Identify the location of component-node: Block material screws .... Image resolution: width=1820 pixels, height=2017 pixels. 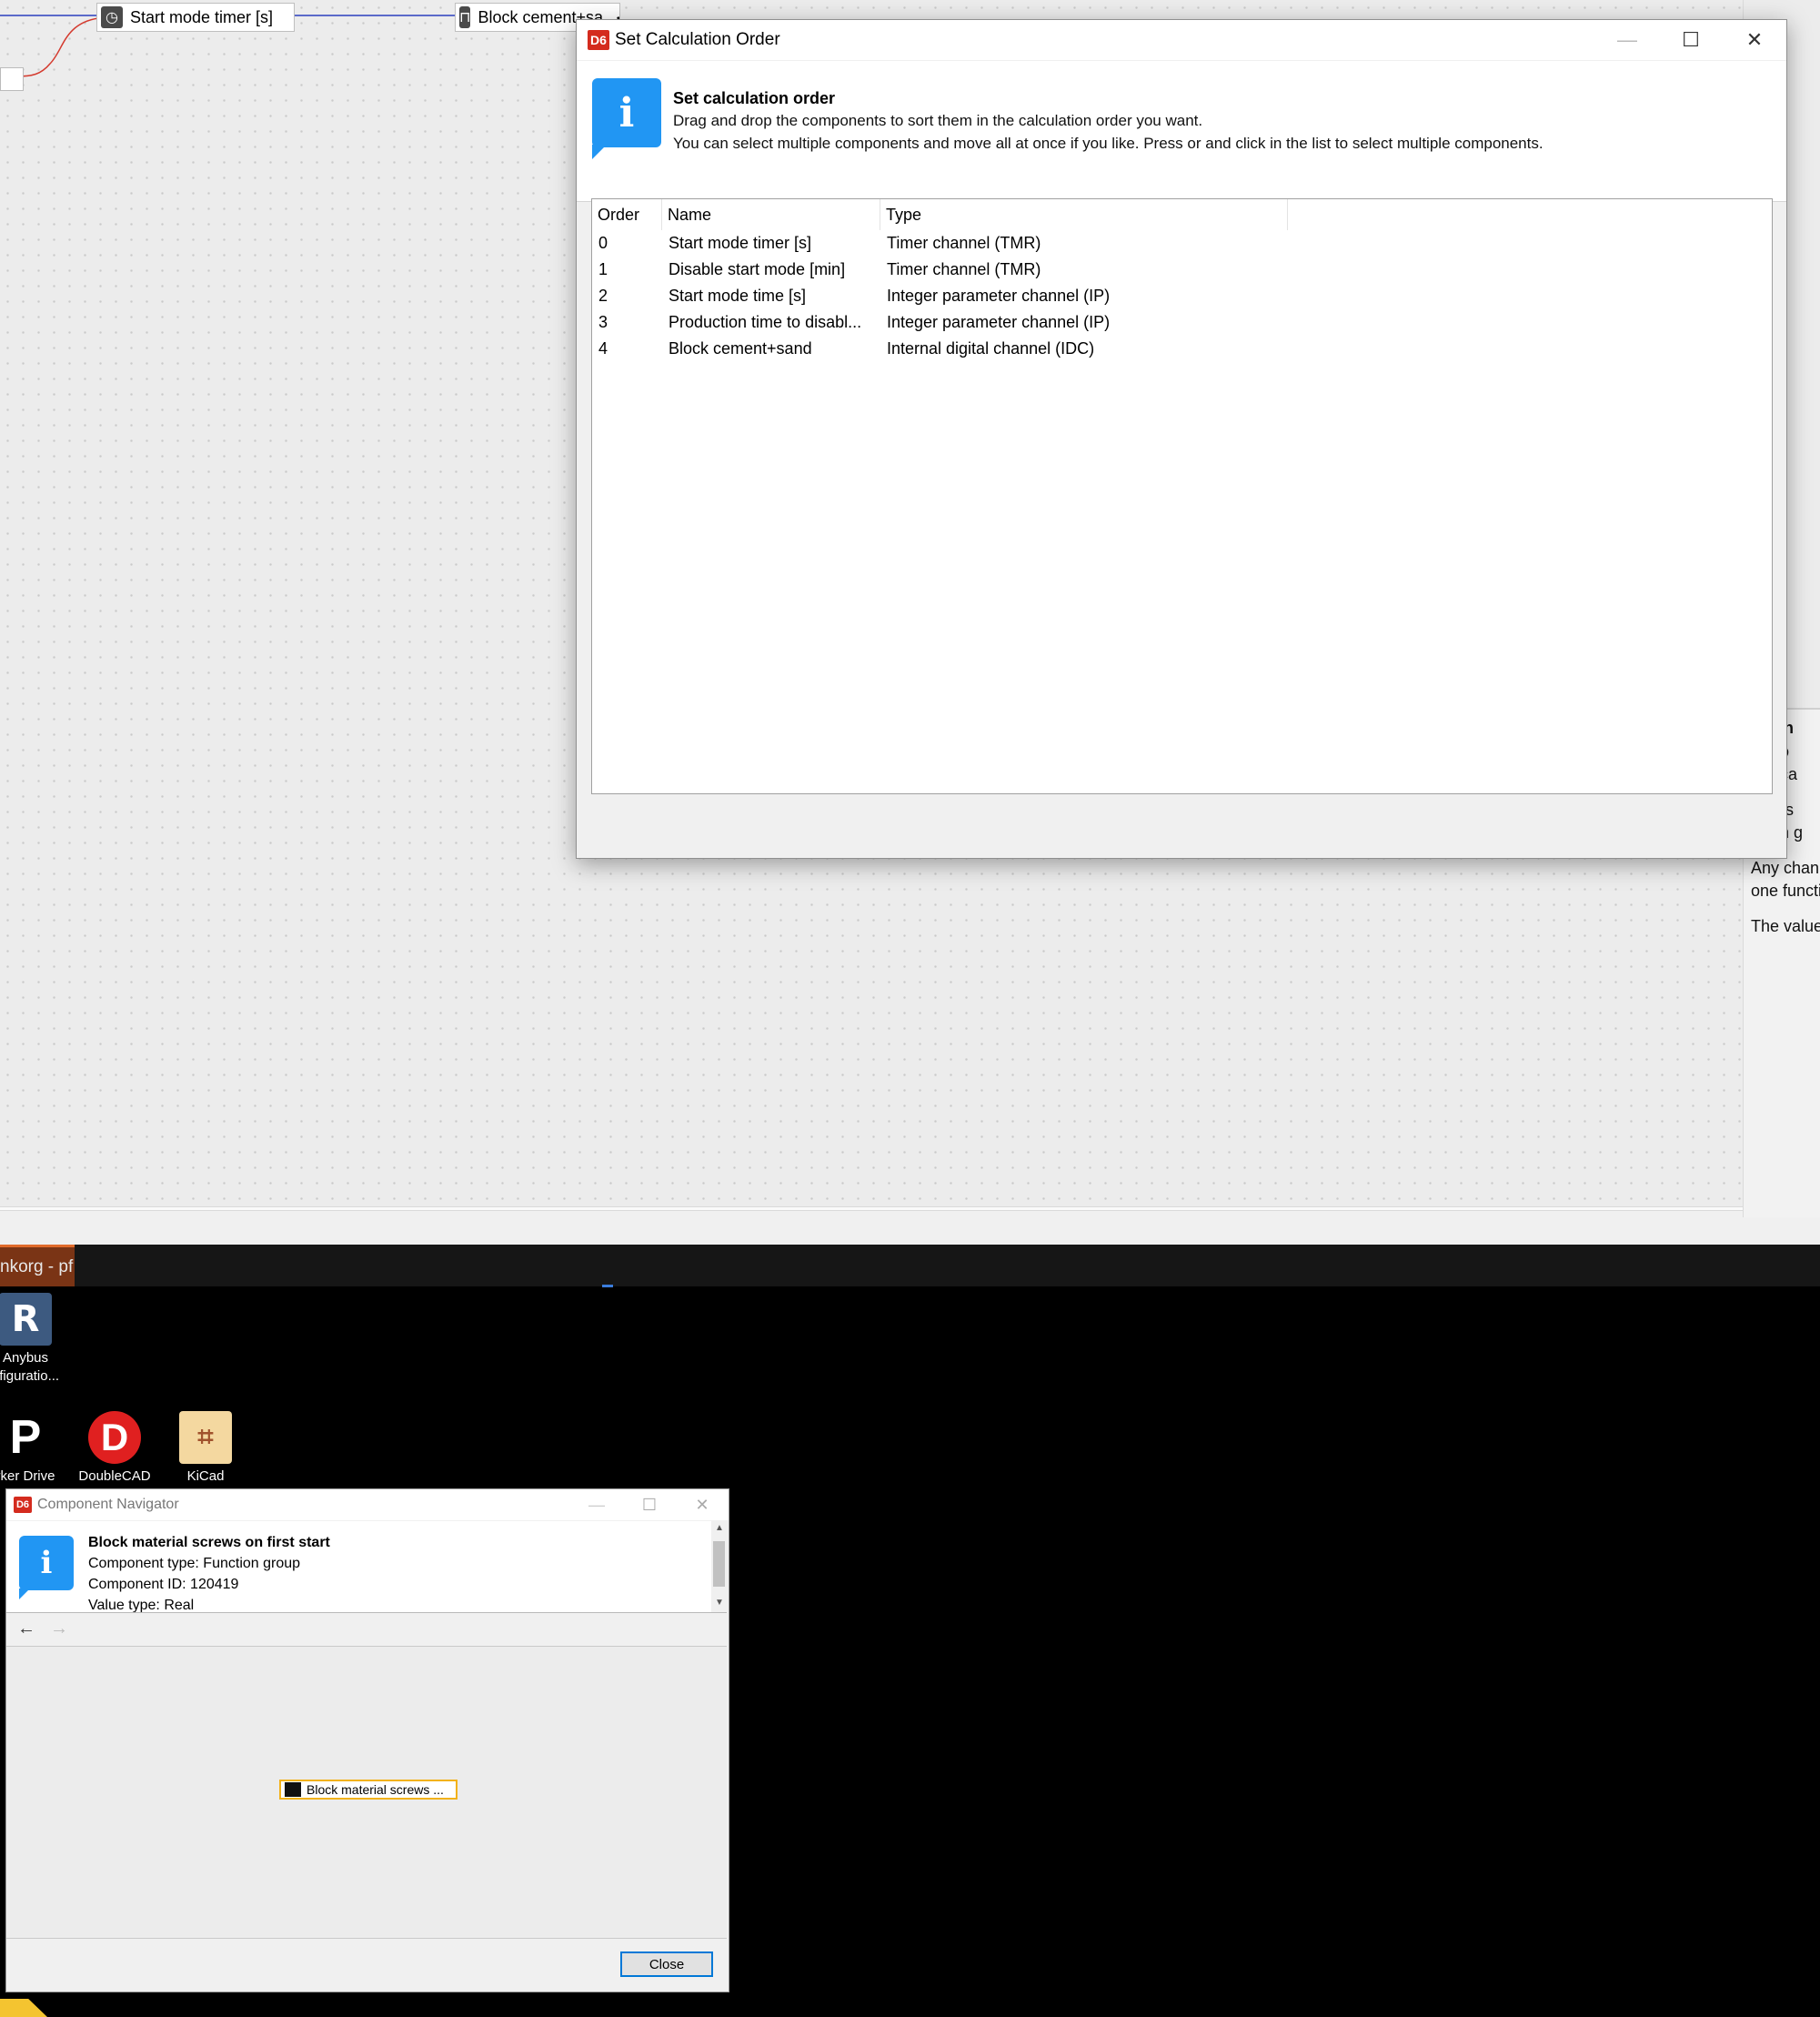
(368, 1790).